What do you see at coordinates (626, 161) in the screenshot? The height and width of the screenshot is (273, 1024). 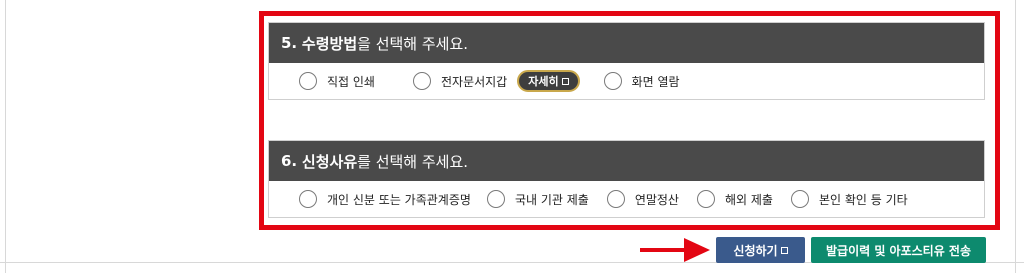 I see `section-6-header: 6. 신청사유 를 선택해 주세요.` at bounding box center [626, 161].